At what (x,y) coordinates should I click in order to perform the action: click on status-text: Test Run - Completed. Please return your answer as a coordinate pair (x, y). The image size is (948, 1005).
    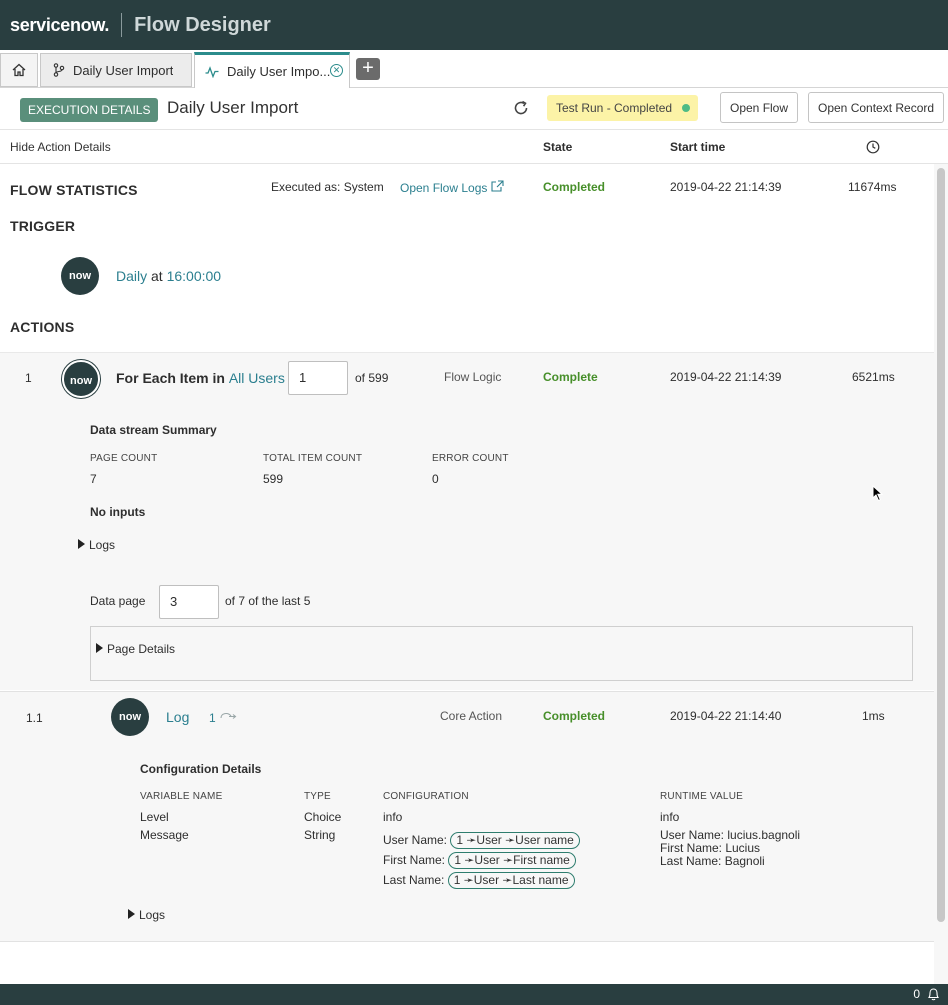
    Looking at the image, I should click on (614, 108).